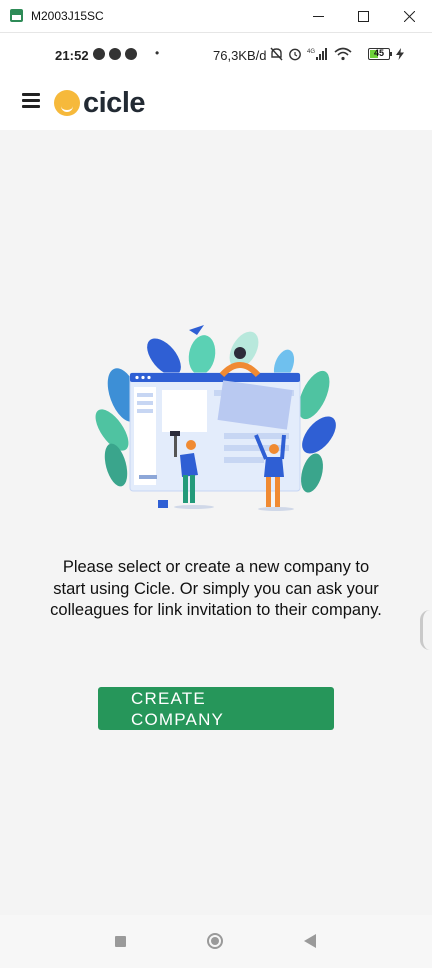  I want to click on recent-apps-icon, so click(120, 941).